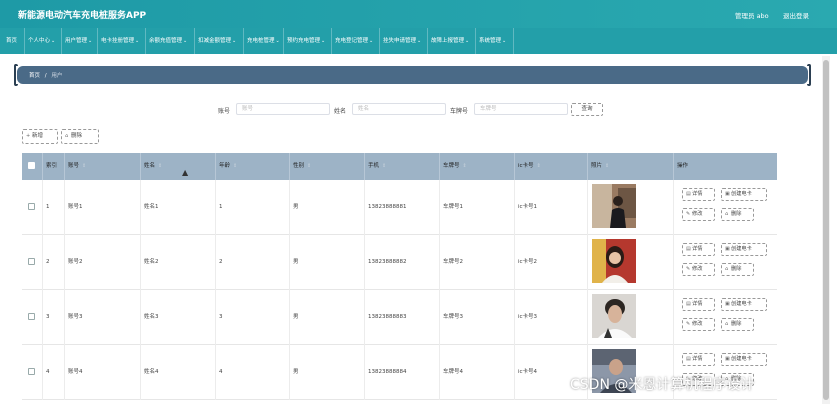  I want to click on card-icon: ▣, so click(727, 249).